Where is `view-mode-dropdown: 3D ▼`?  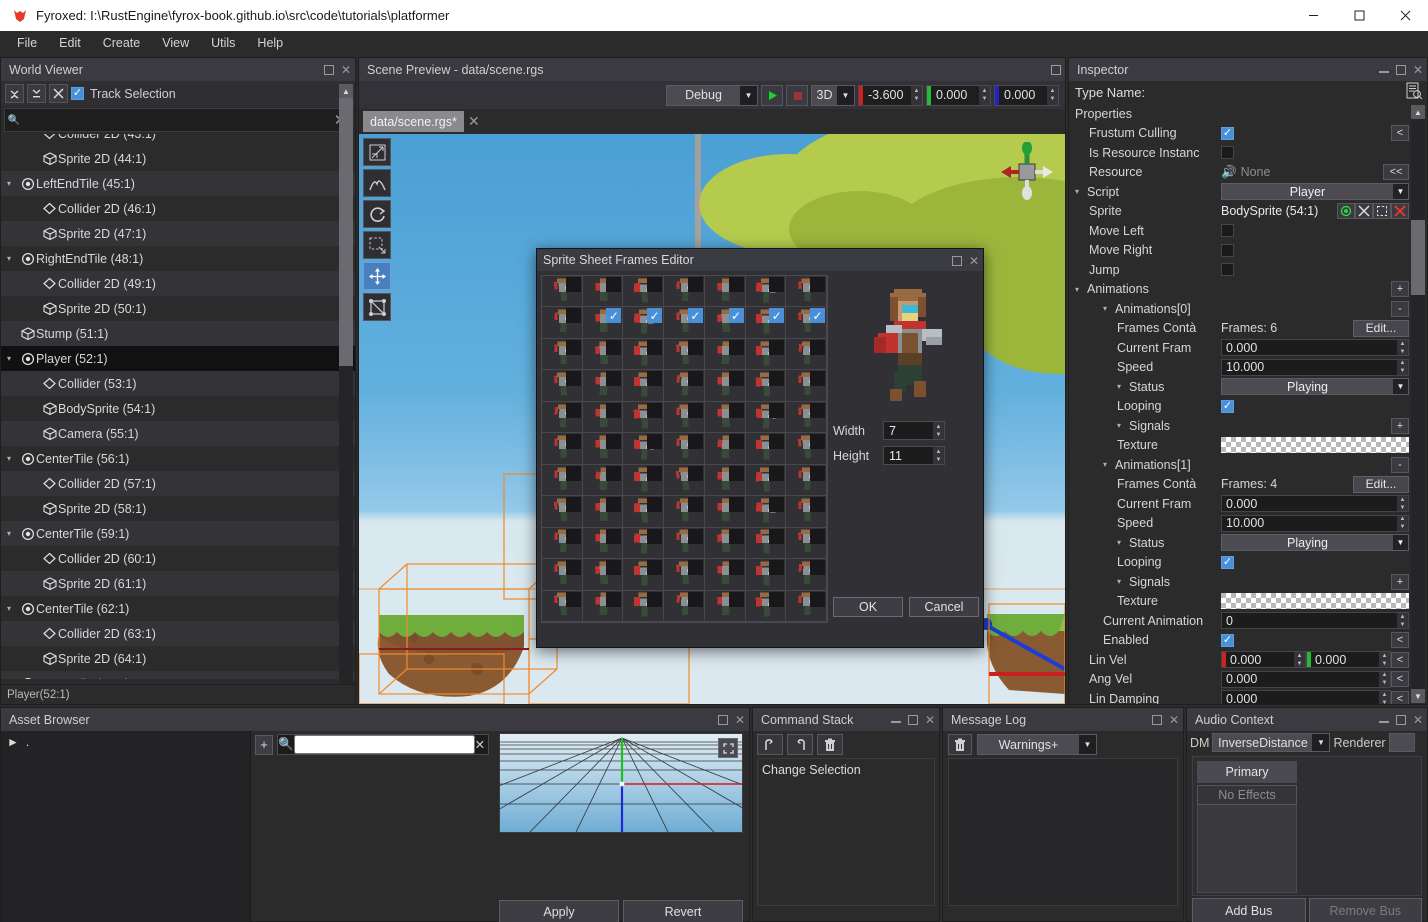 view-mode-dropdown: 3D ▼ is located at coordinates (833, 95).